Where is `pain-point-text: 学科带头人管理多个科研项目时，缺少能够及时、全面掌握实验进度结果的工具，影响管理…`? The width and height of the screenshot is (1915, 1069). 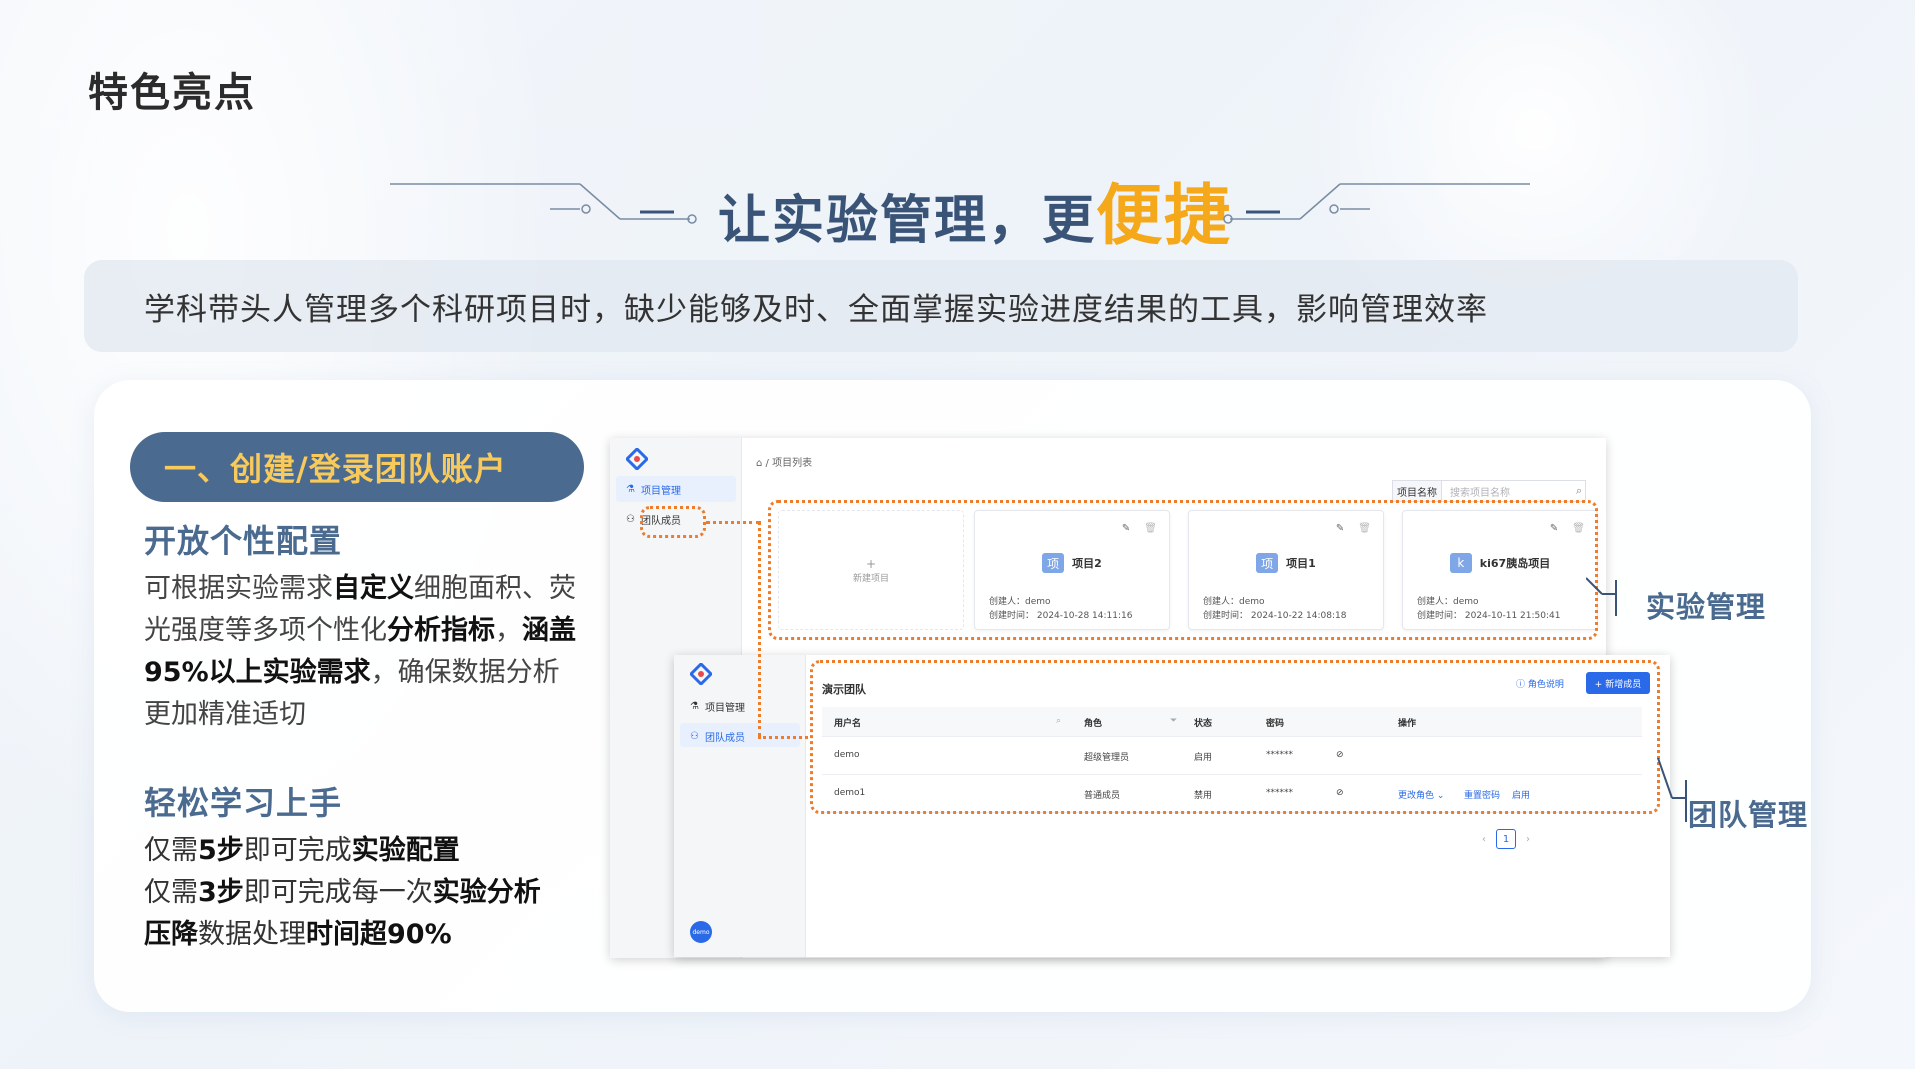
pain-point-text: 学科带头人管理多个科研项目时，缺少能够及时、全面掌握实验进度结果的工具，影响管理… is located at coordinates (816, 309).